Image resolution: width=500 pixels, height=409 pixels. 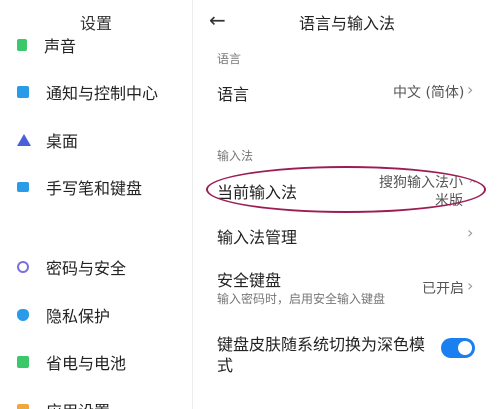 I want to click on keyboard-skin-toggle, so click(x=458, y=348).